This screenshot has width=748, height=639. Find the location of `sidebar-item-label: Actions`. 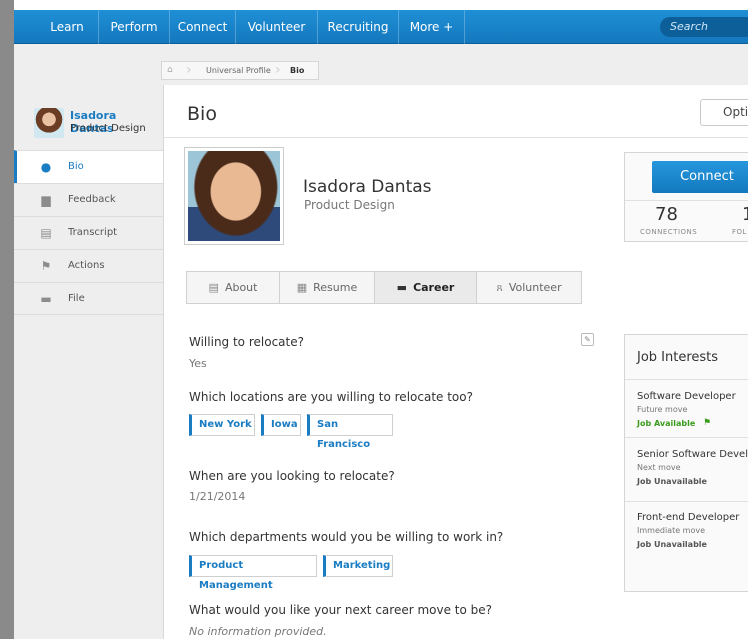

sidebar-item-label: Actions is located at coordinates (86, 265).